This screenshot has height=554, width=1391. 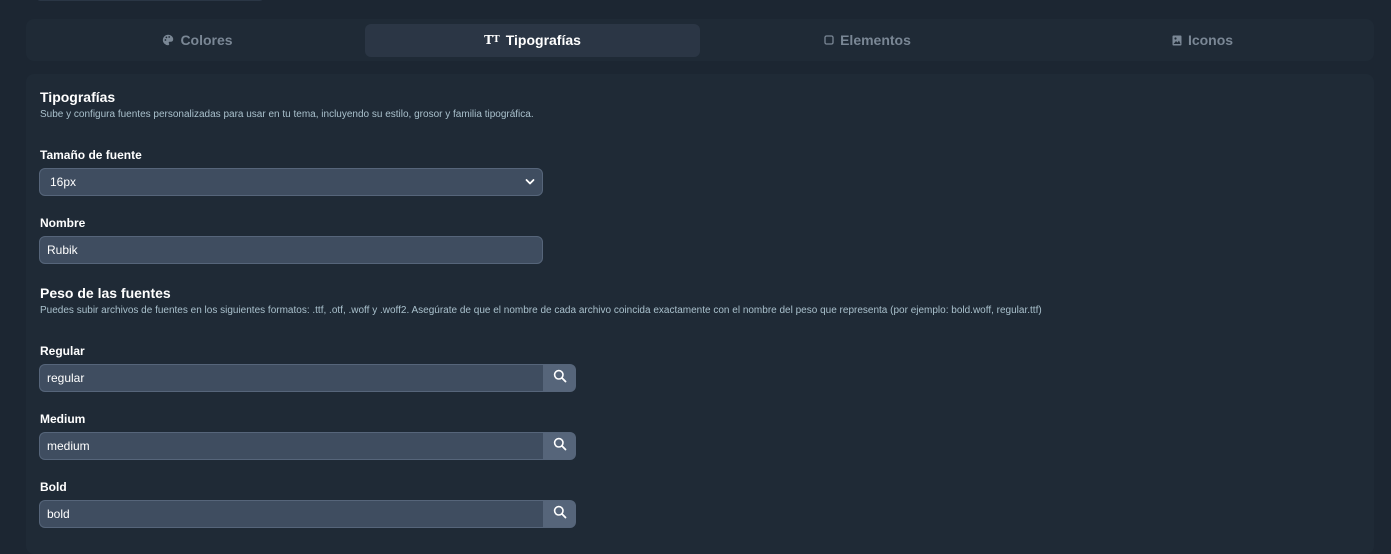 What do you see at coordinates (62, 250) in the screenshot?
I see `name-value: Rubik` at bounding box center [62, 250].